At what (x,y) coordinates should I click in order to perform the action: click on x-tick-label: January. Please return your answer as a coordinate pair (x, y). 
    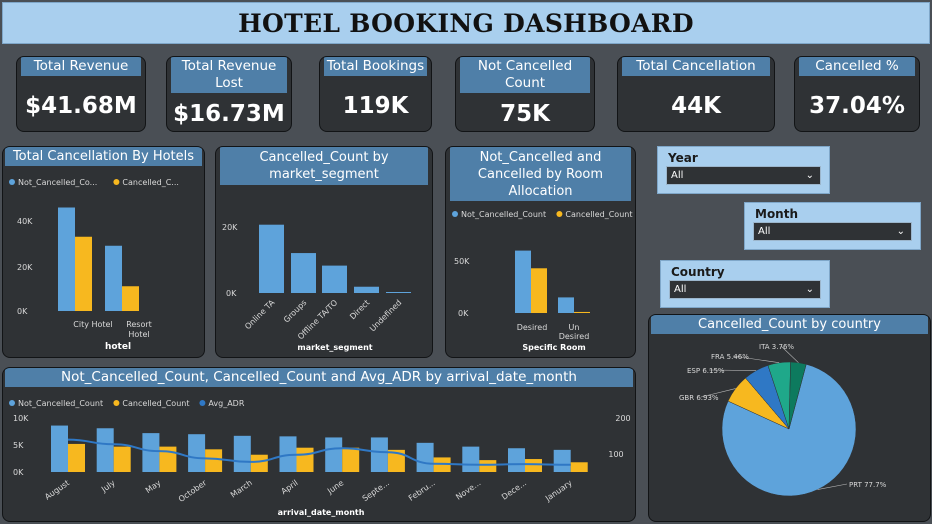
    Looking at the image, I should click on (558, 490).